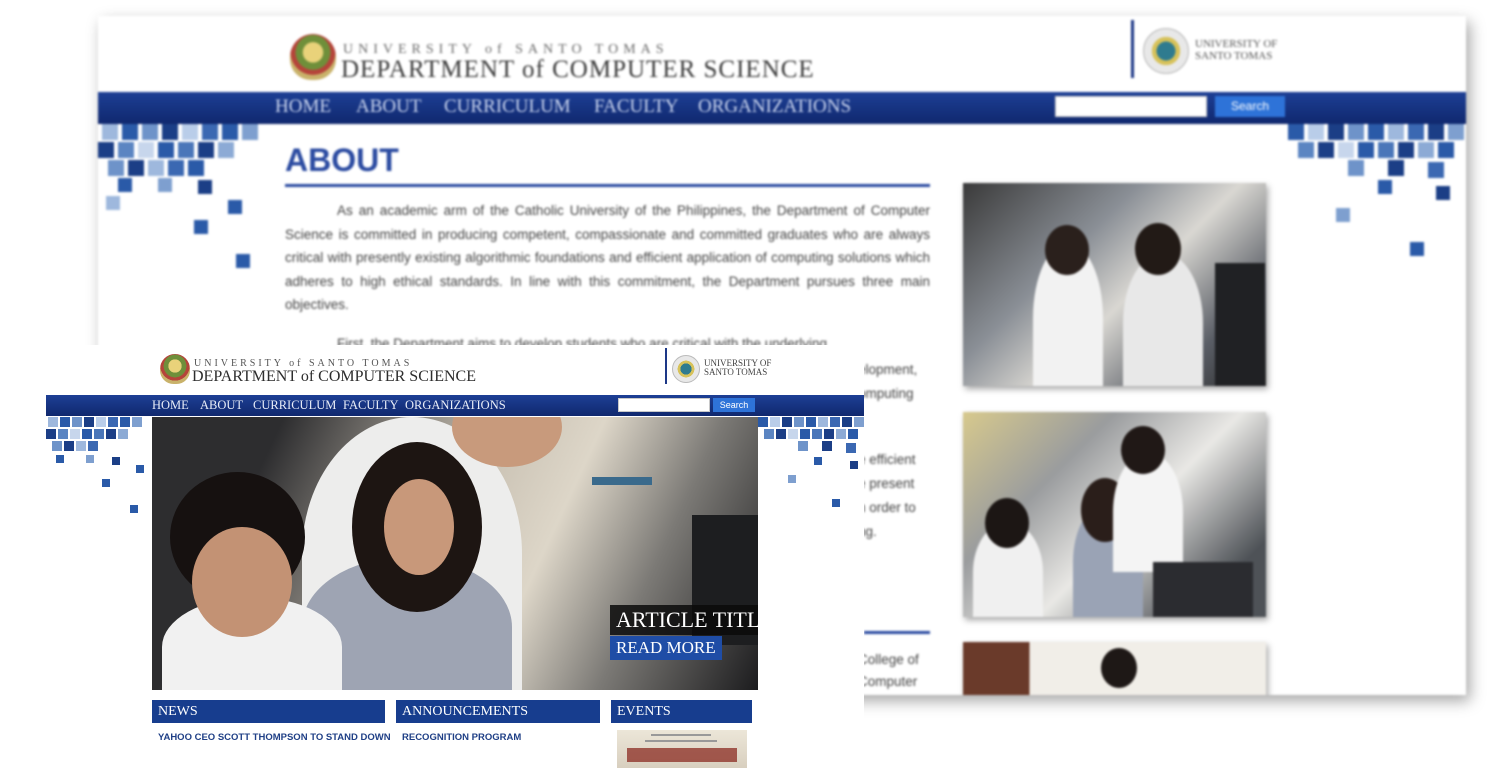 The image size is (1500, 768). I want to click on event-poster-thumbnail, so click(682, 749).